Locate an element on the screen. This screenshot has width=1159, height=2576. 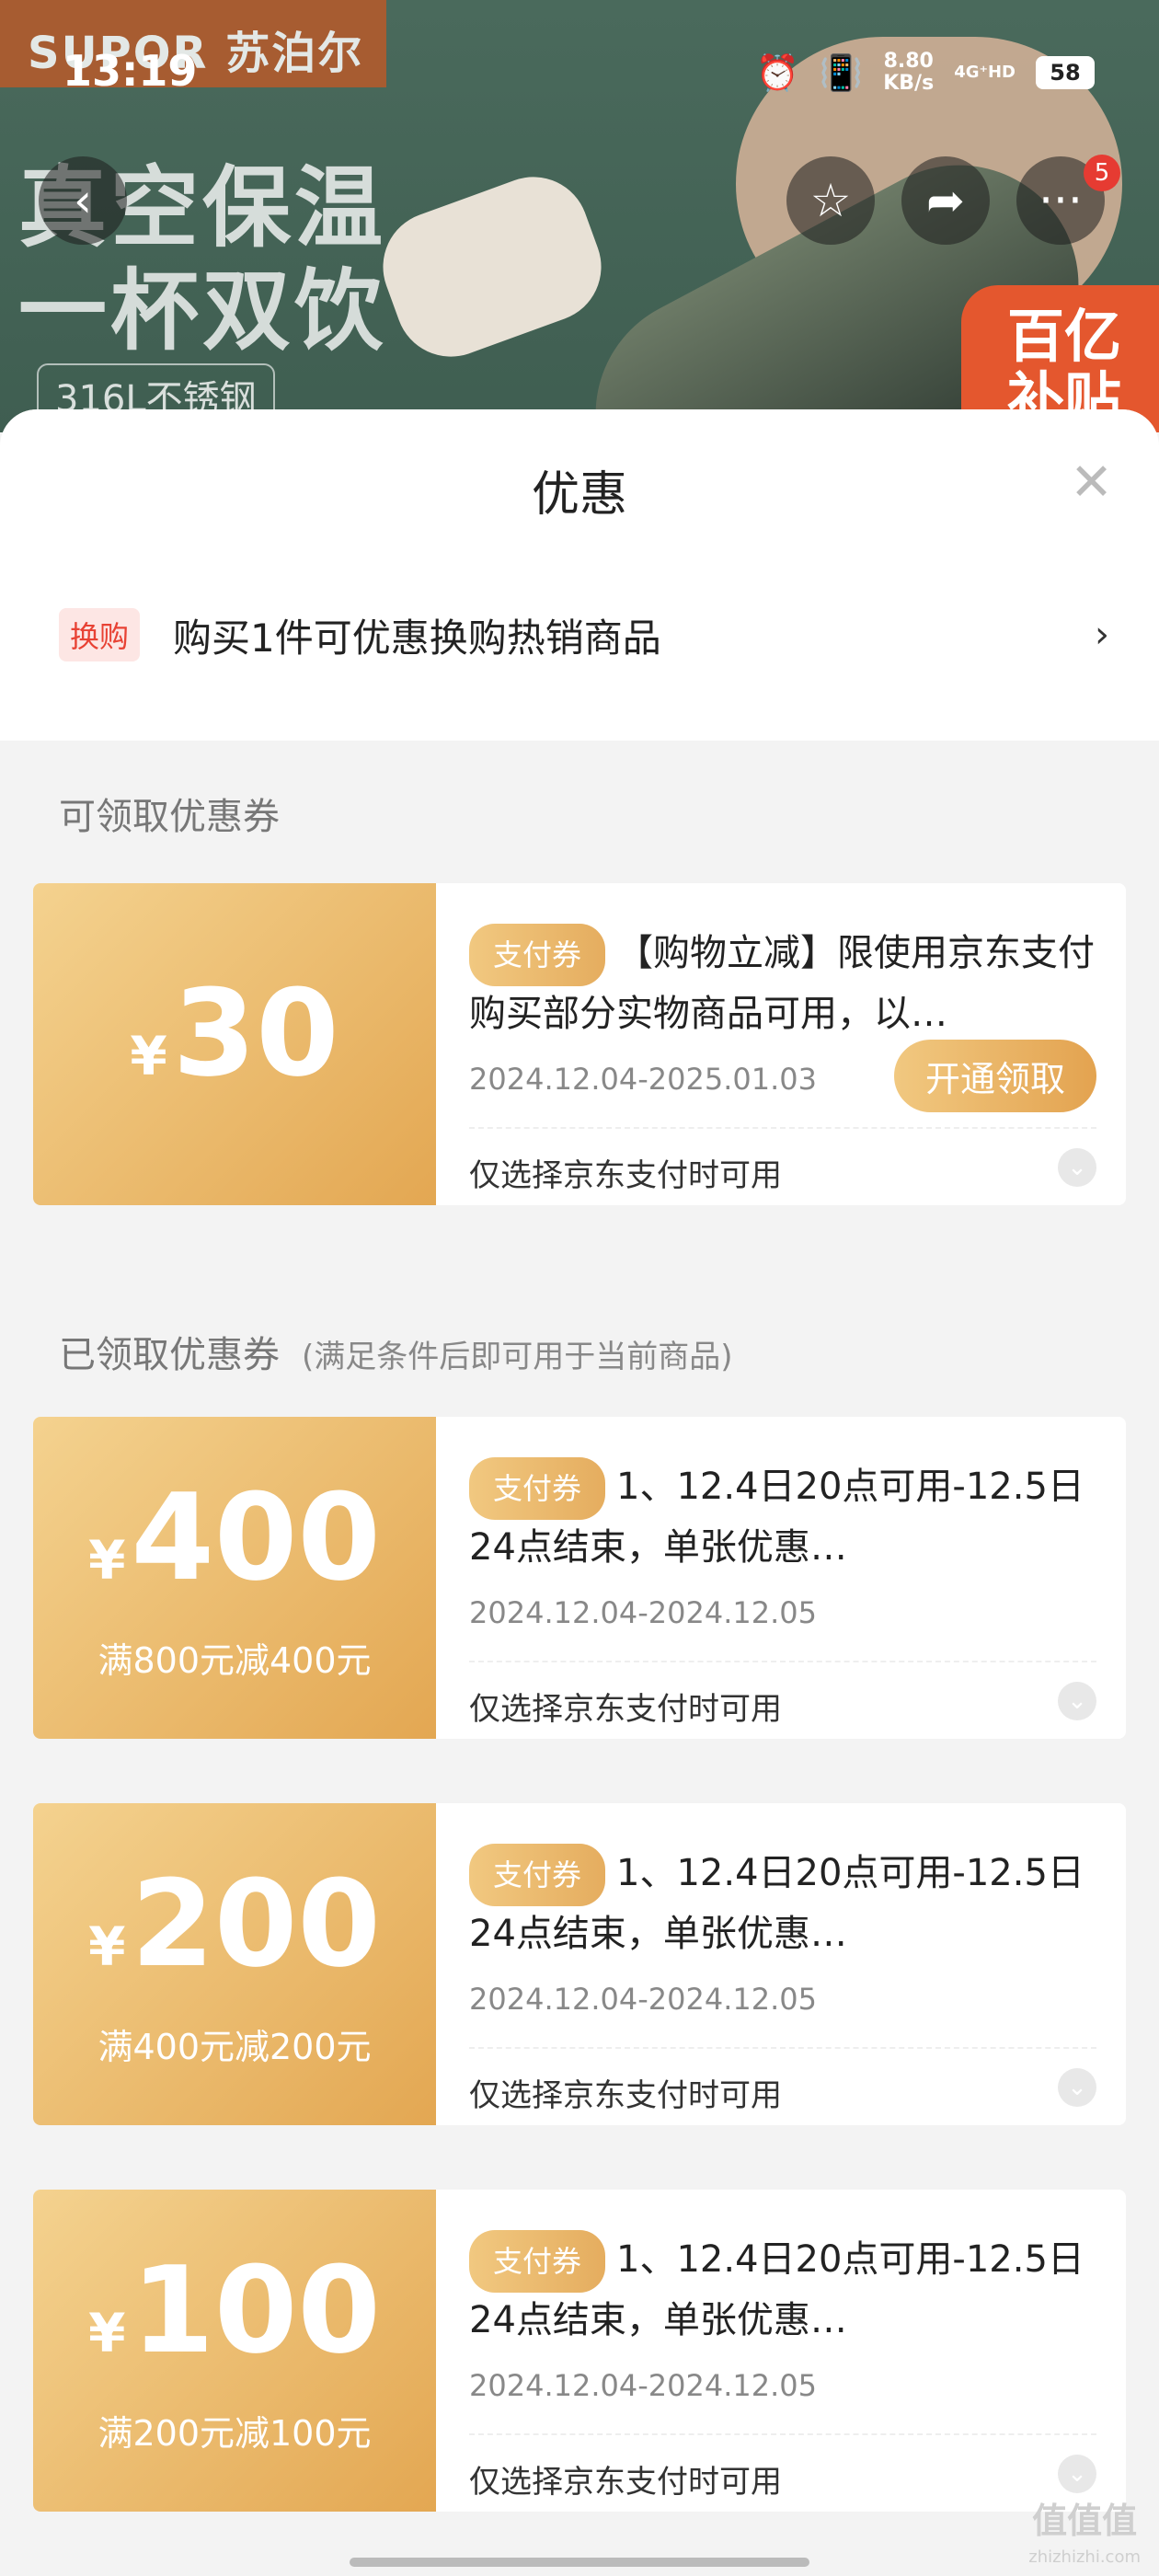
close-icon: ✕ is located at coordinates (1091, 482).